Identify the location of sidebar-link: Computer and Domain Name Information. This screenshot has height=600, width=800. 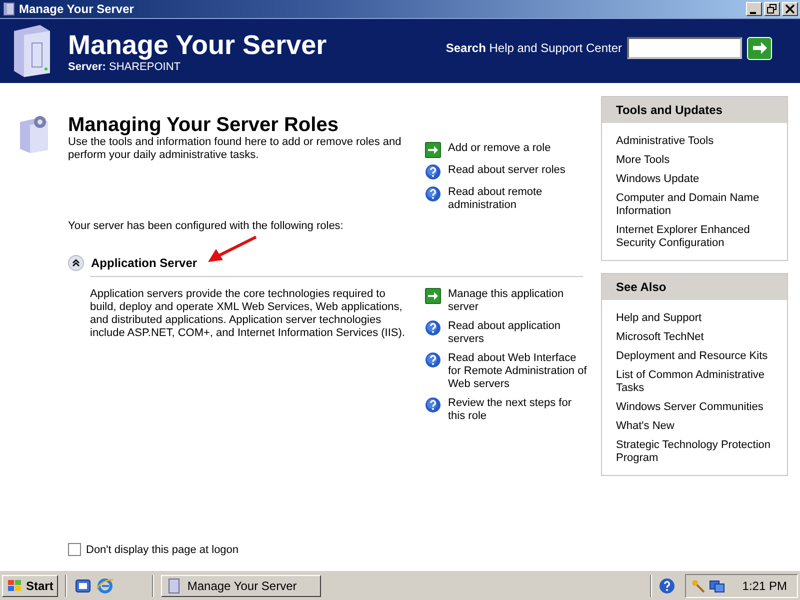
(694, 205).